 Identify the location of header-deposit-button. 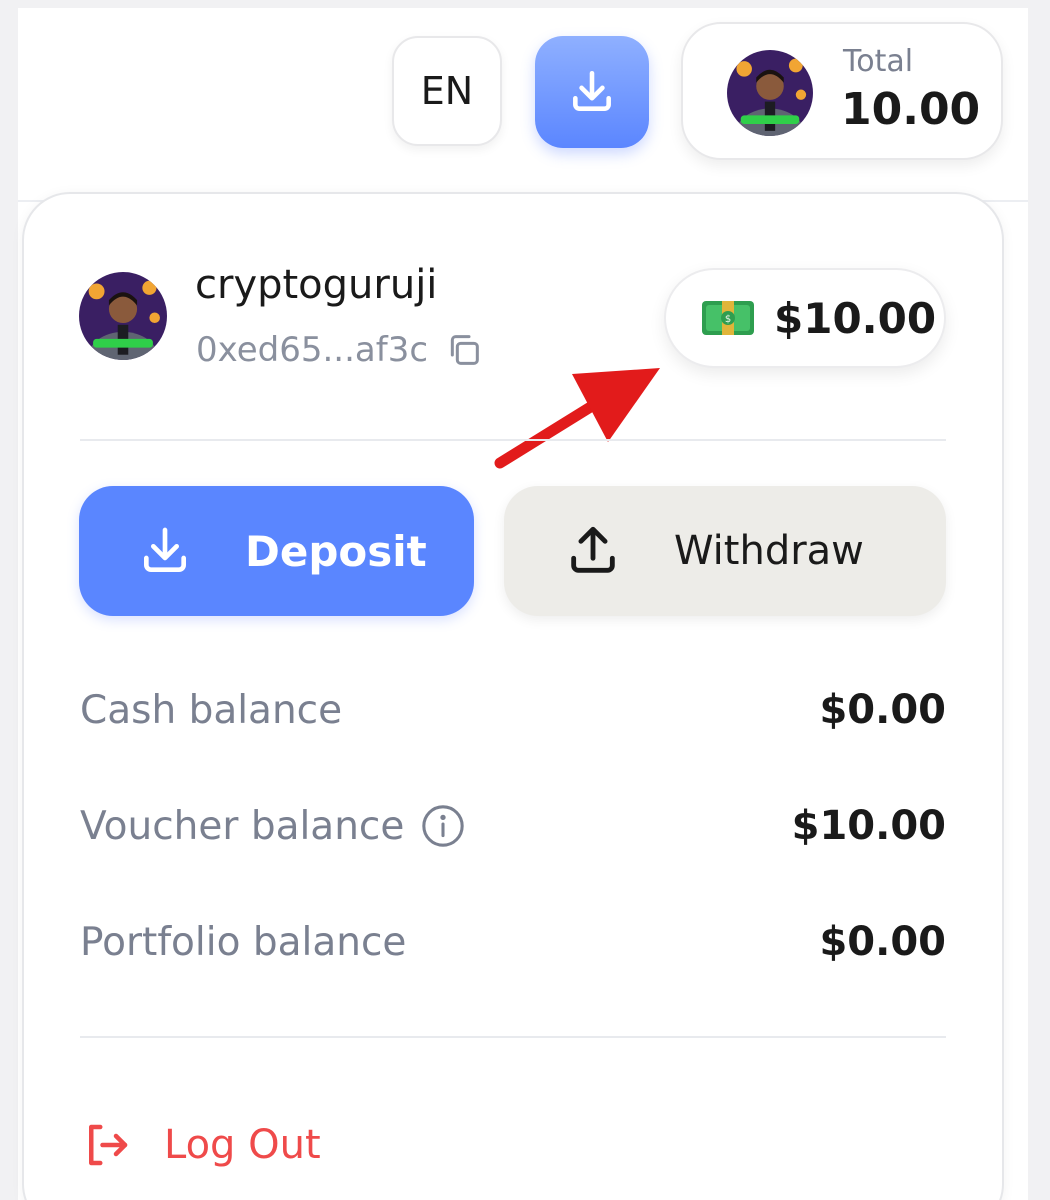
(592, 92).